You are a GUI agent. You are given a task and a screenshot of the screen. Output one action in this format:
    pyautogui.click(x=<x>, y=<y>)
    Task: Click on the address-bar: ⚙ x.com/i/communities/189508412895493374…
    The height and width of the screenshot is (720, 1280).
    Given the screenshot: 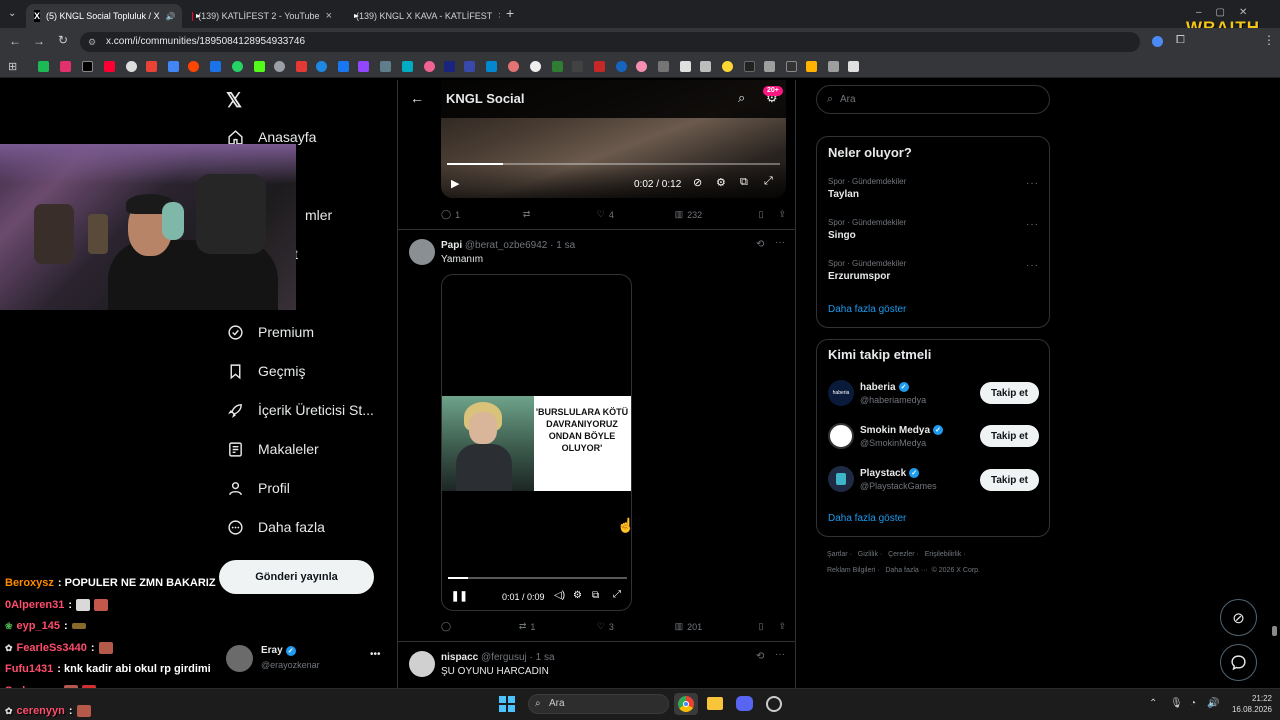 What is the action you would take?
    pyautogui.click(x=610, y=42)
    